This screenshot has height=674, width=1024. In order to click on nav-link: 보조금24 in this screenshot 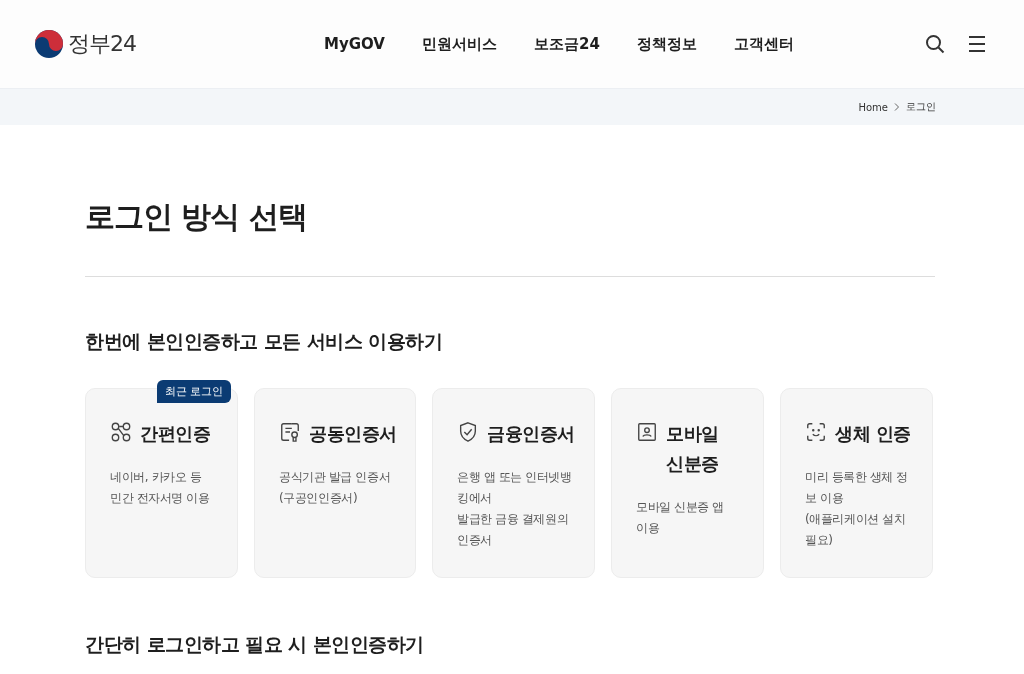, I will do `click(567, 44)`.